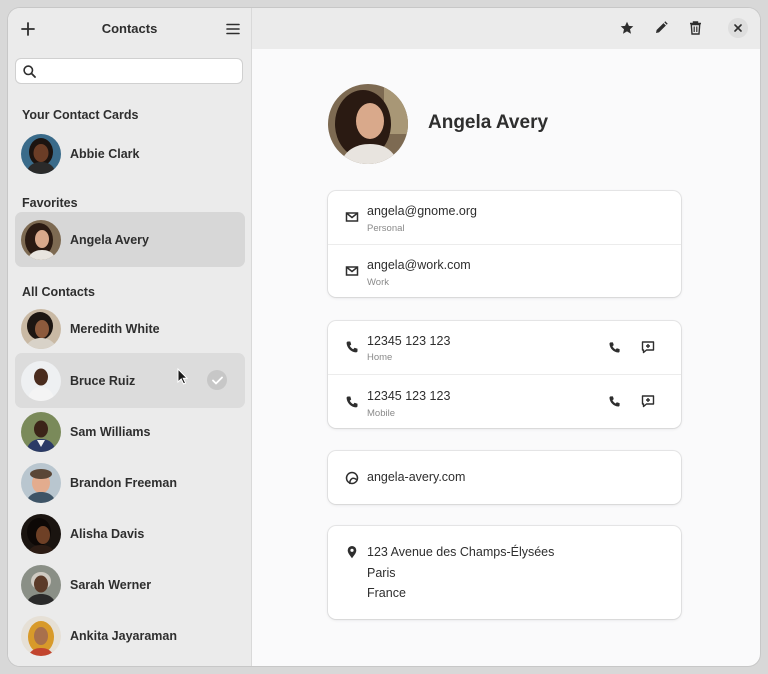 This screenshot has height=674, width=768. What do you see at coordinates (105, 153) in the screenshot?
I see `contact-name: Abbie Clark` at bounding box center [105, 153].